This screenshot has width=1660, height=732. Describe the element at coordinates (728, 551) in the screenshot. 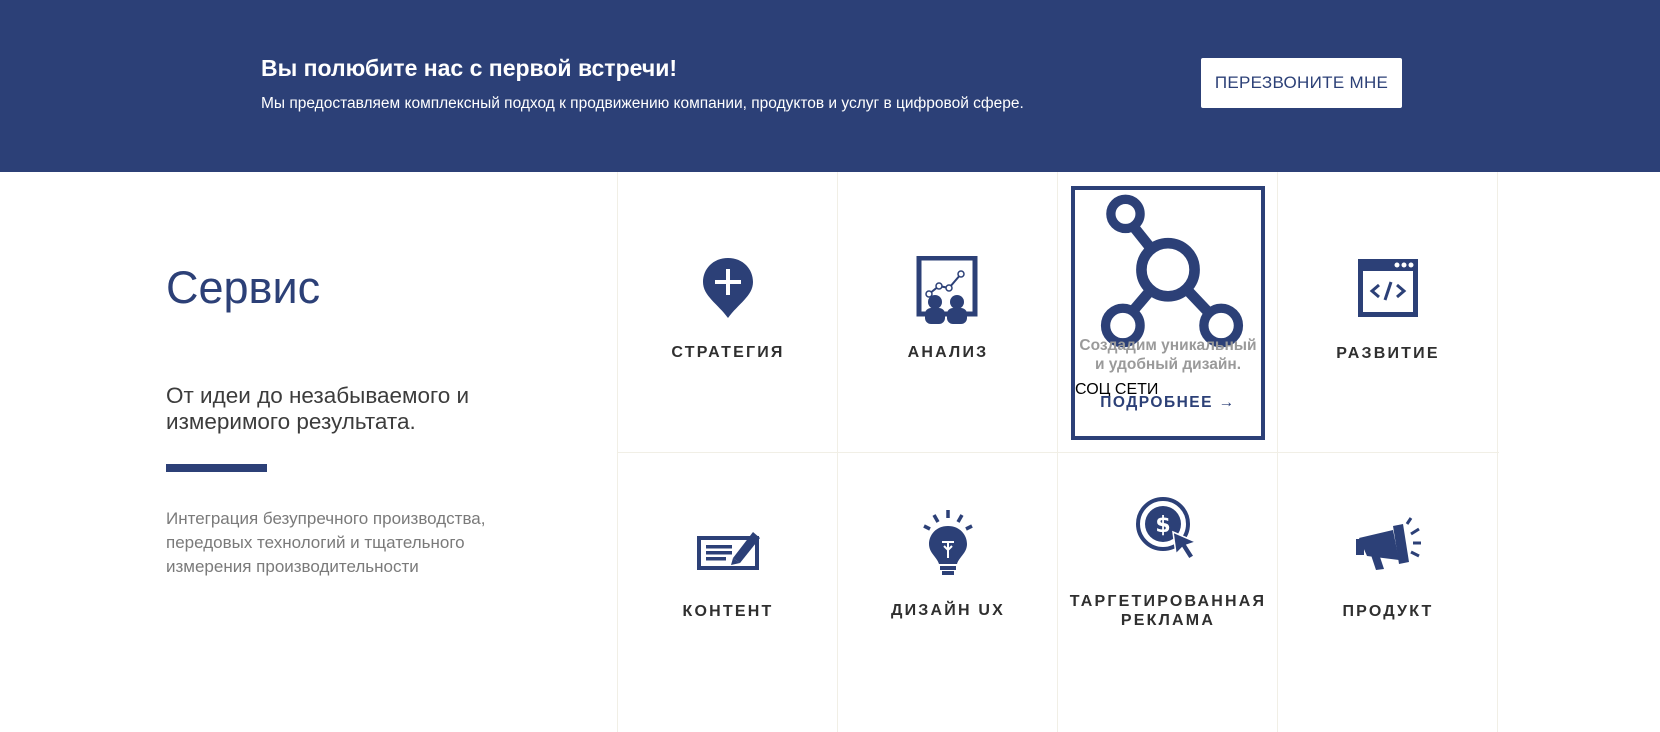

I see `edit-document-icon` at that location.